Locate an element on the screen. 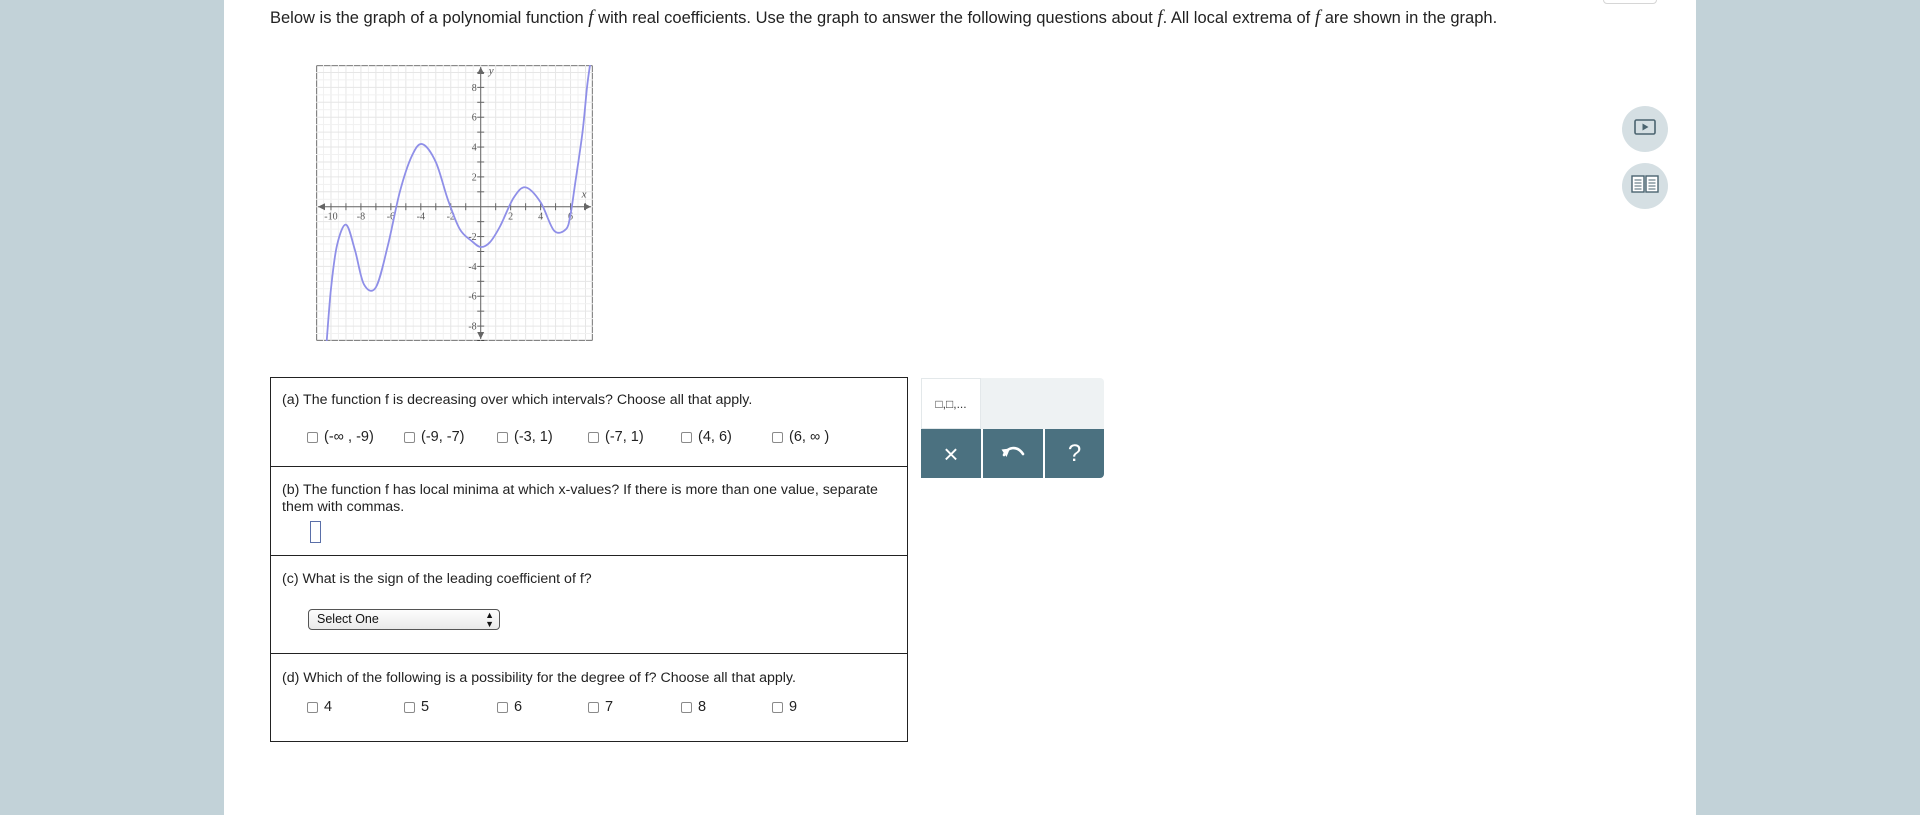  y-tick-label: -4 is located at coordinates (472, 267).